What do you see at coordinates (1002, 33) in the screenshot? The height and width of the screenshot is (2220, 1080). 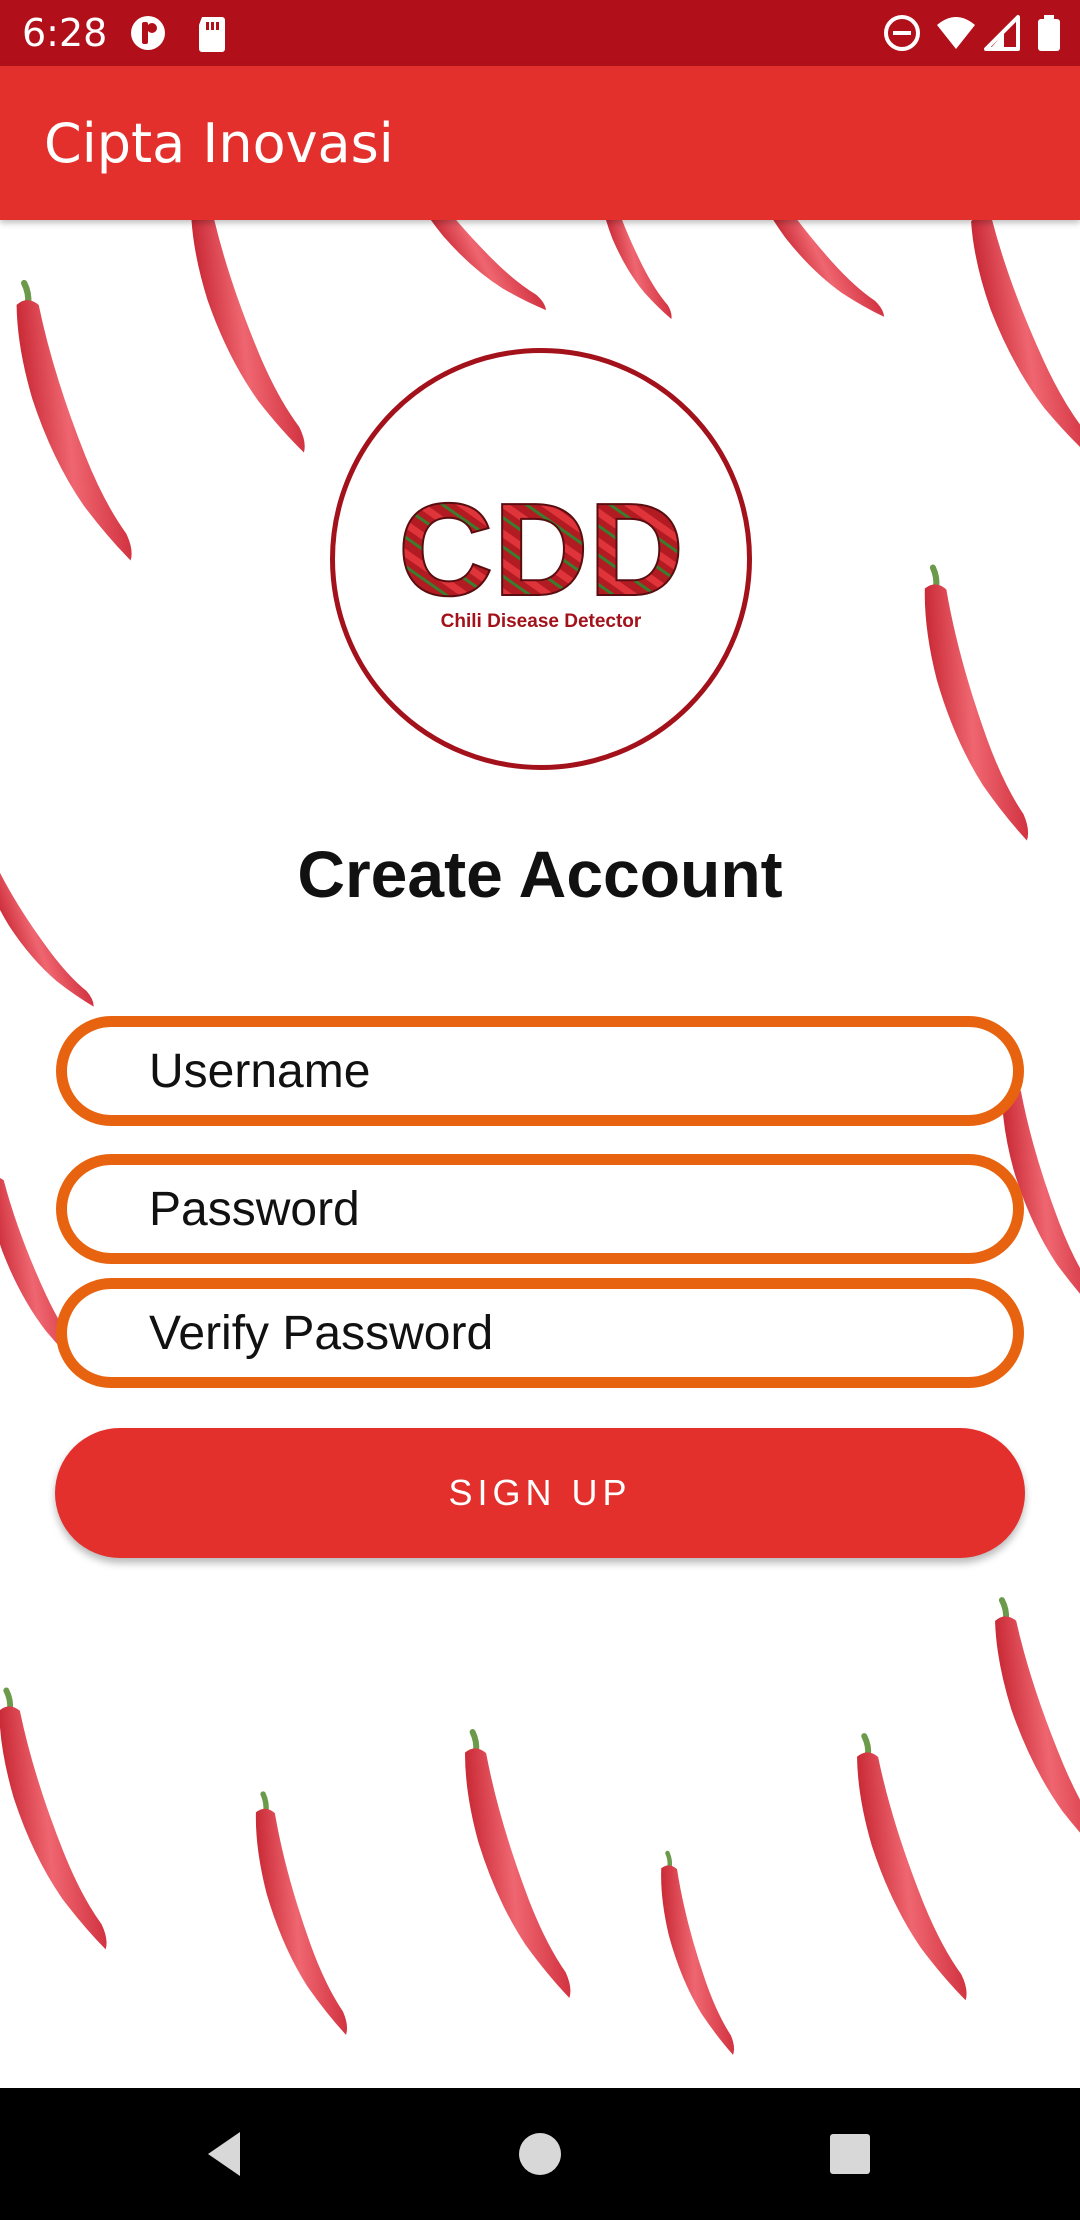 I see `cell-signal-icon` at bounding box center [1002, 33].